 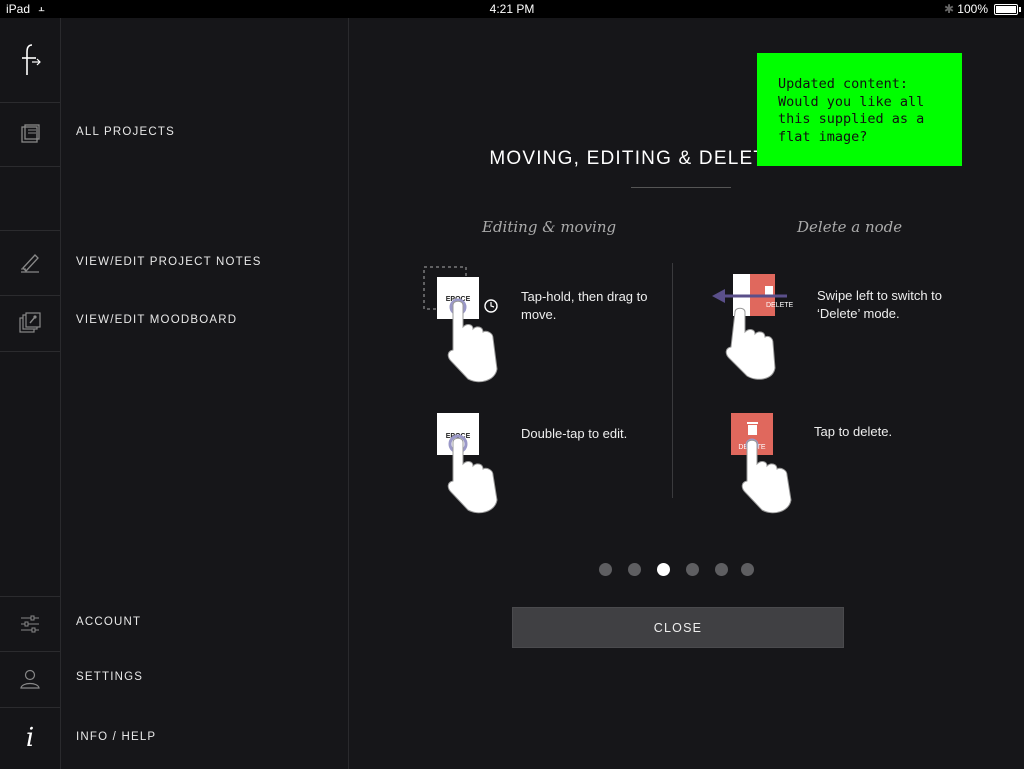 What do you see at coordinates (30, 679) in the screenshot?
I see `settings-user-icon` at bounding box center [30, 679].